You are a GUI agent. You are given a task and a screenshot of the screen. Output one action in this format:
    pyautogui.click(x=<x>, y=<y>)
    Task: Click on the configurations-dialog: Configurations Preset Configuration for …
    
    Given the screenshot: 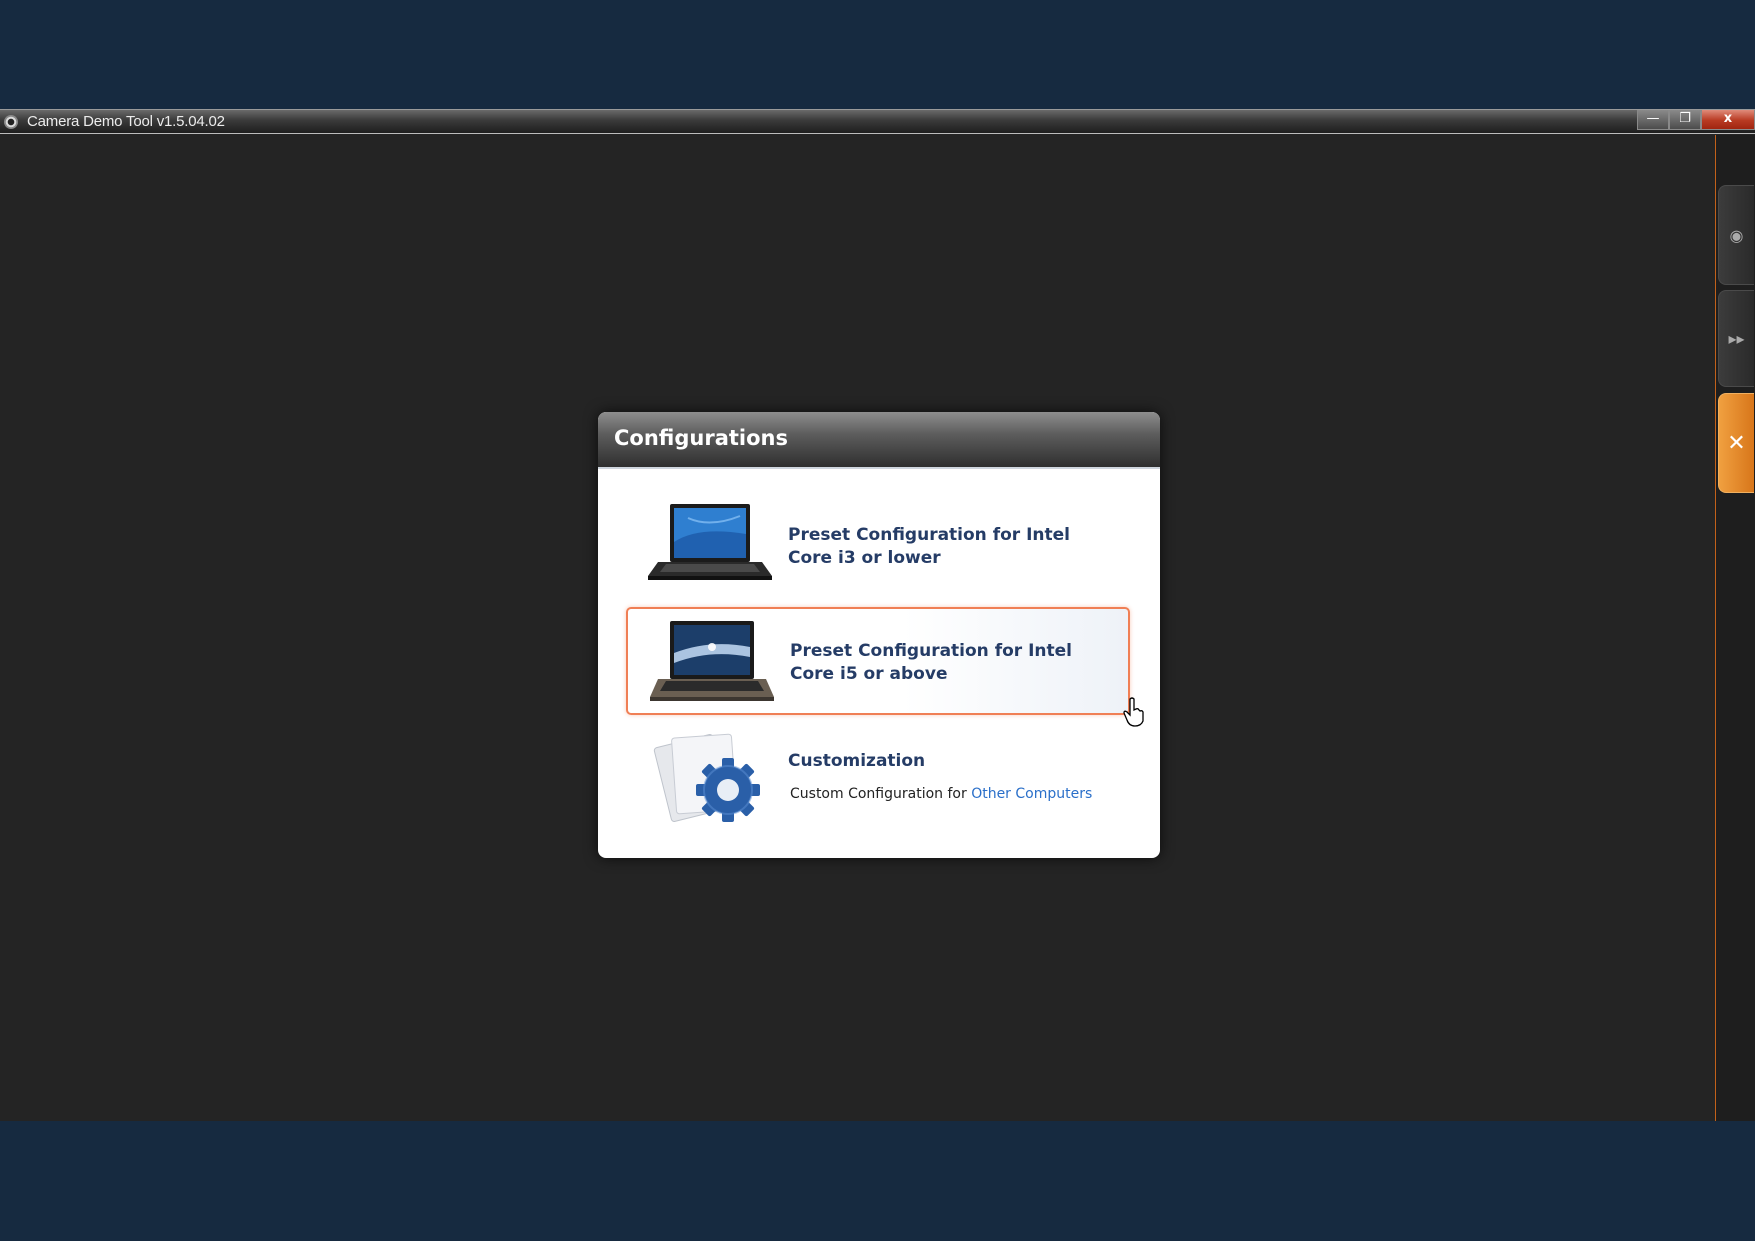 What is the action you would take?
    pyautogui.click(x=879, y=635)
    